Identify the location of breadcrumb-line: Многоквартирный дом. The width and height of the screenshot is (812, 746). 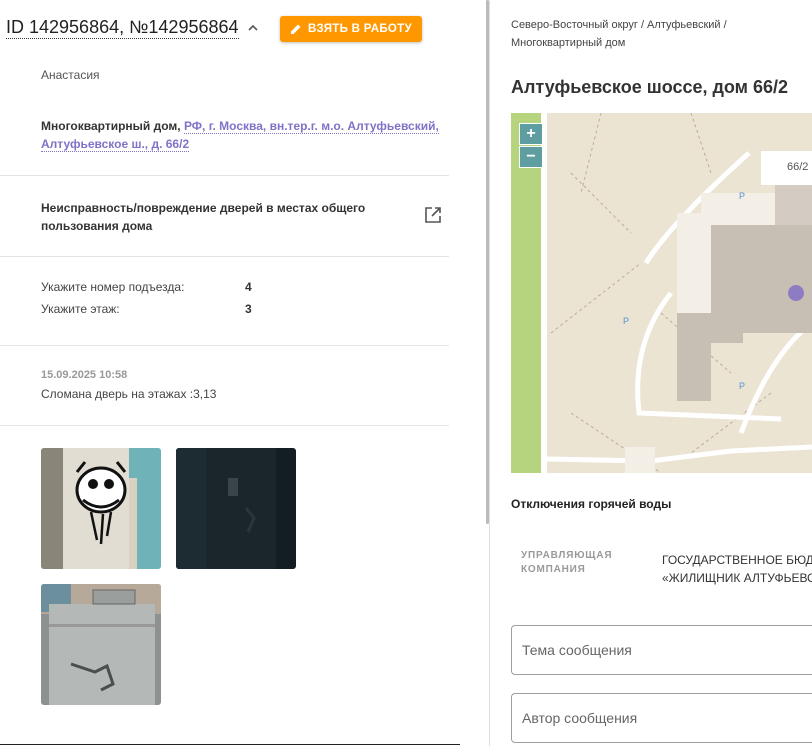
(641, 43).